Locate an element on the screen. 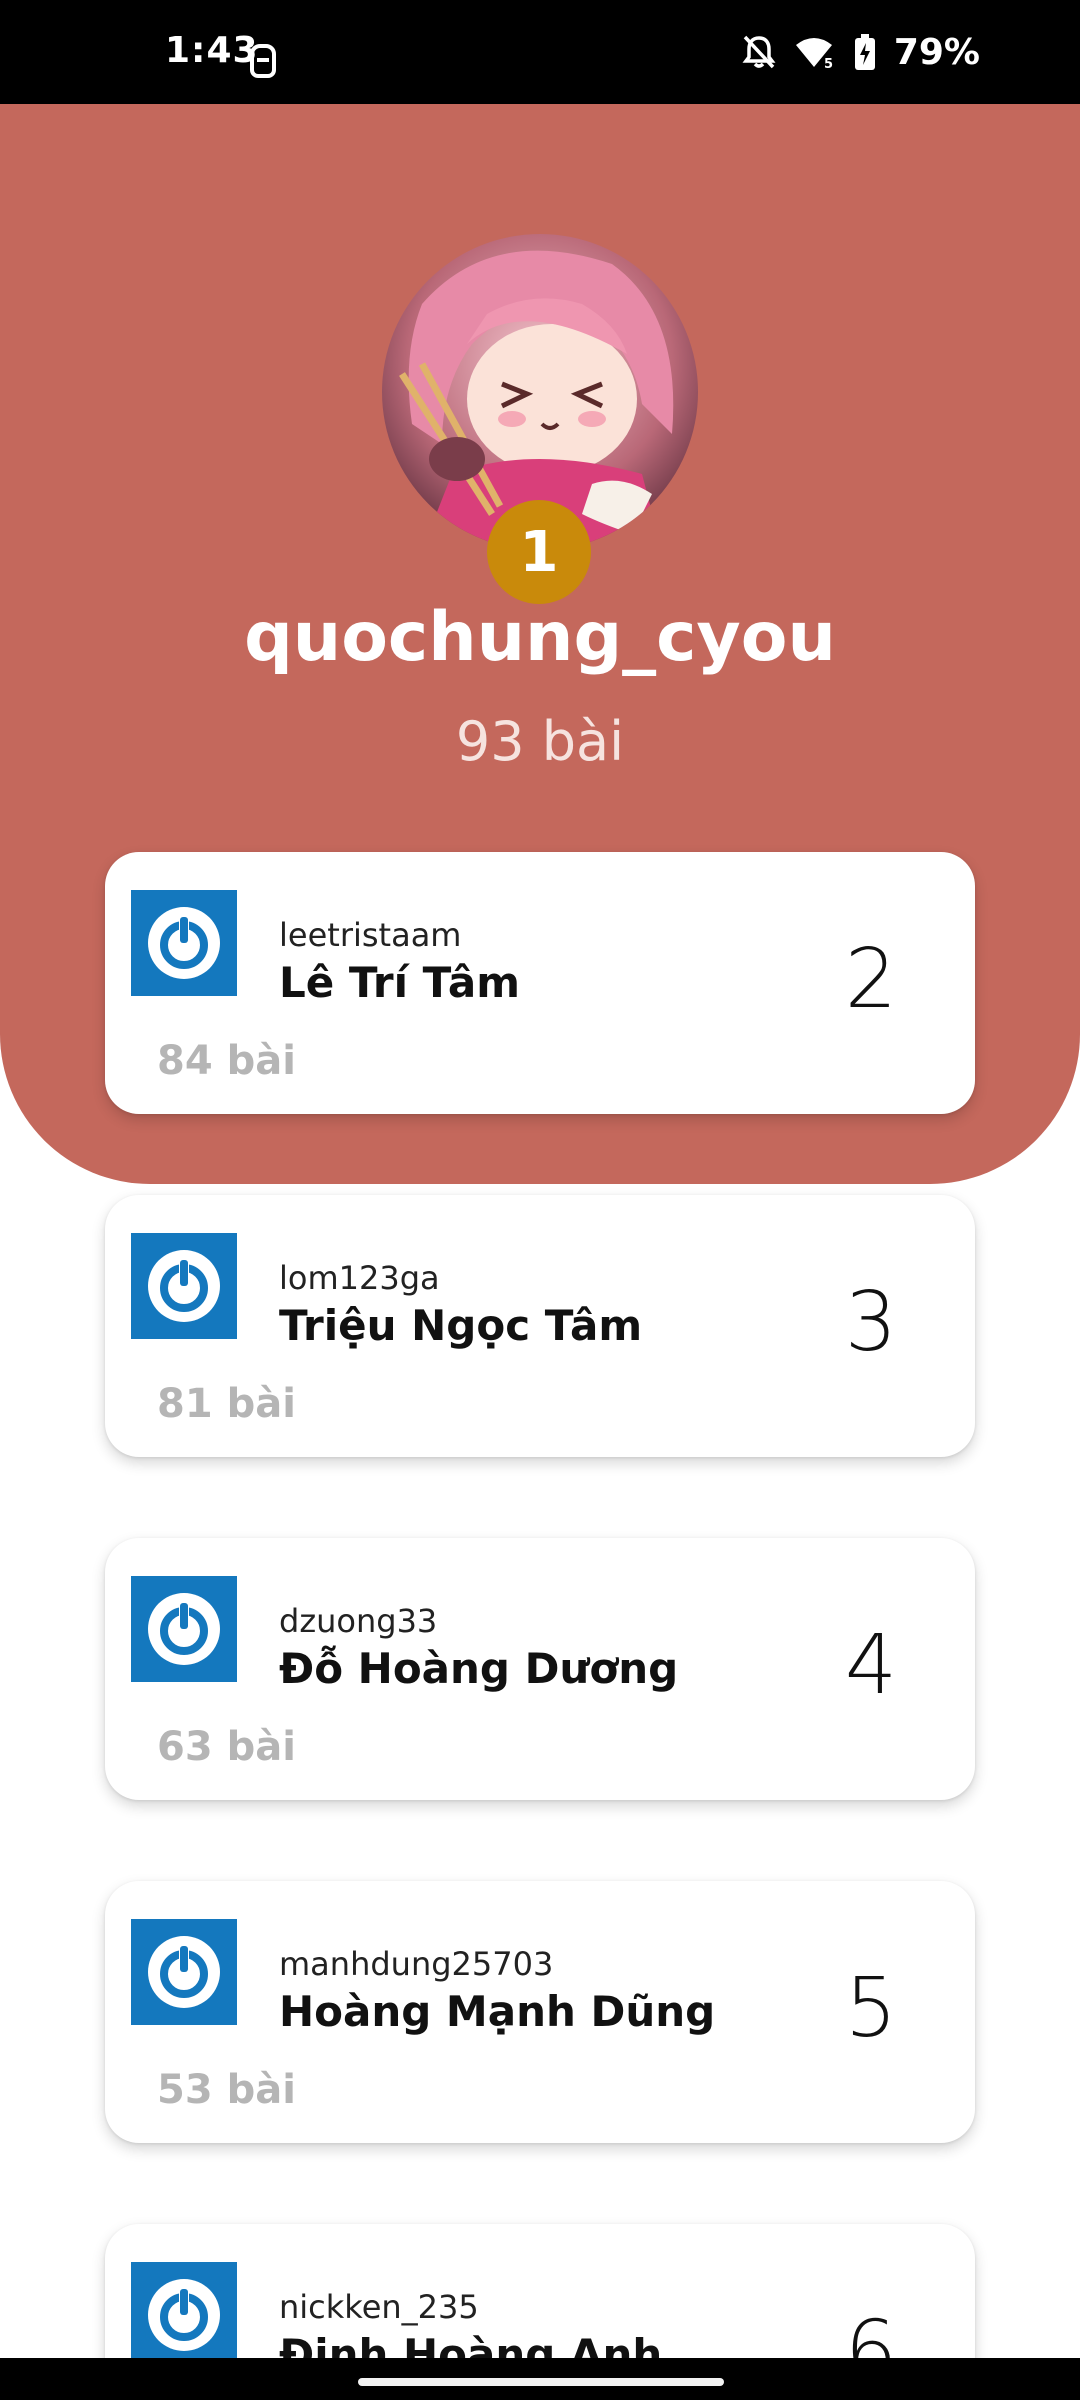 The height and width of the screenshot is (2400, 1080). status-time: 1:43 is located at coordinates (212, 50).